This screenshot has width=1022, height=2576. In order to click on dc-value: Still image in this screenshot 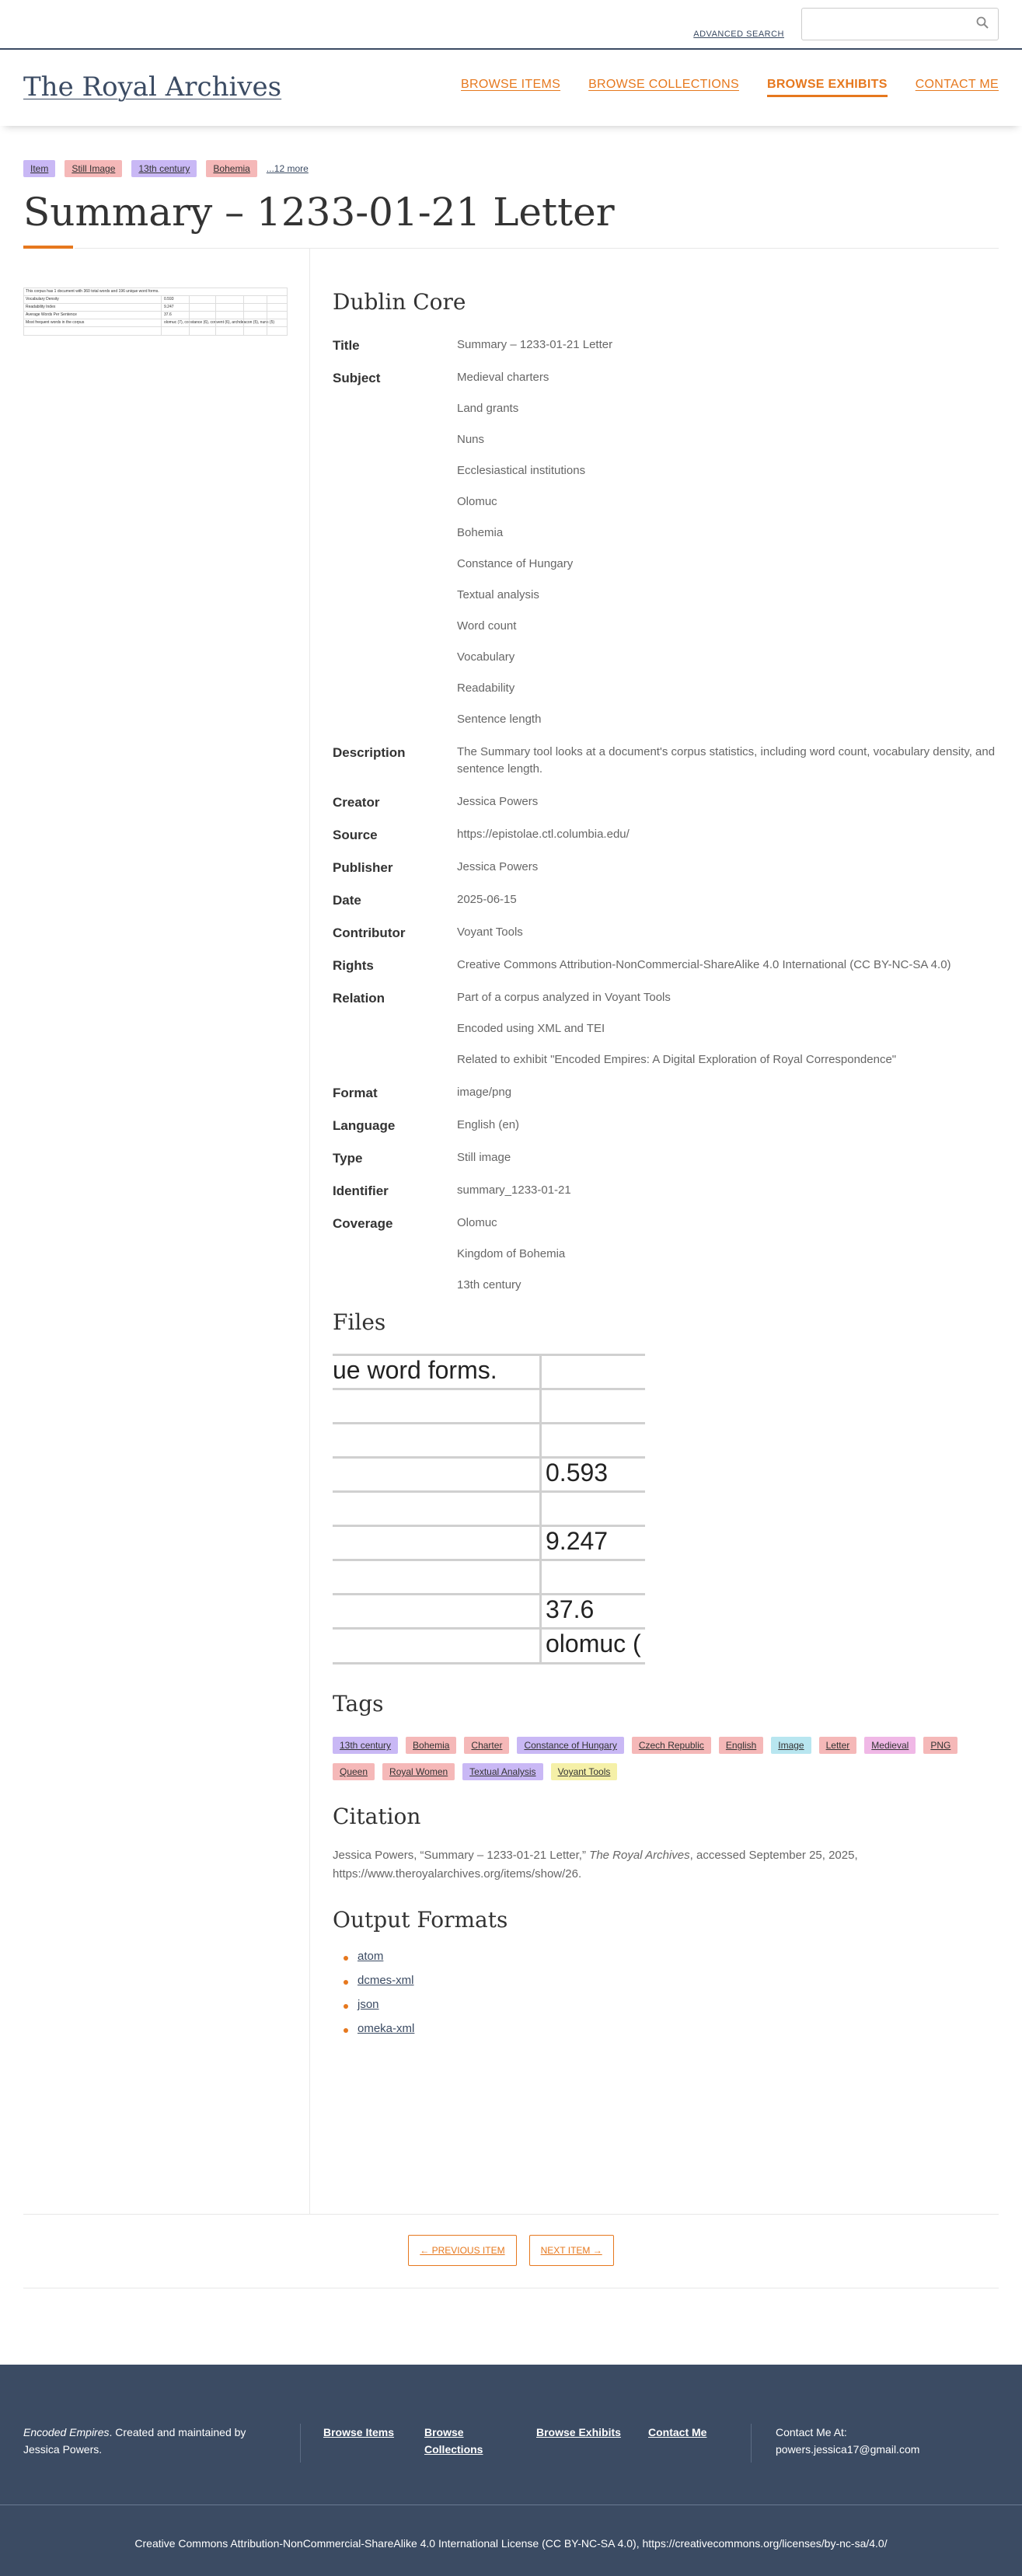, I will do `click(484, 1157)`.